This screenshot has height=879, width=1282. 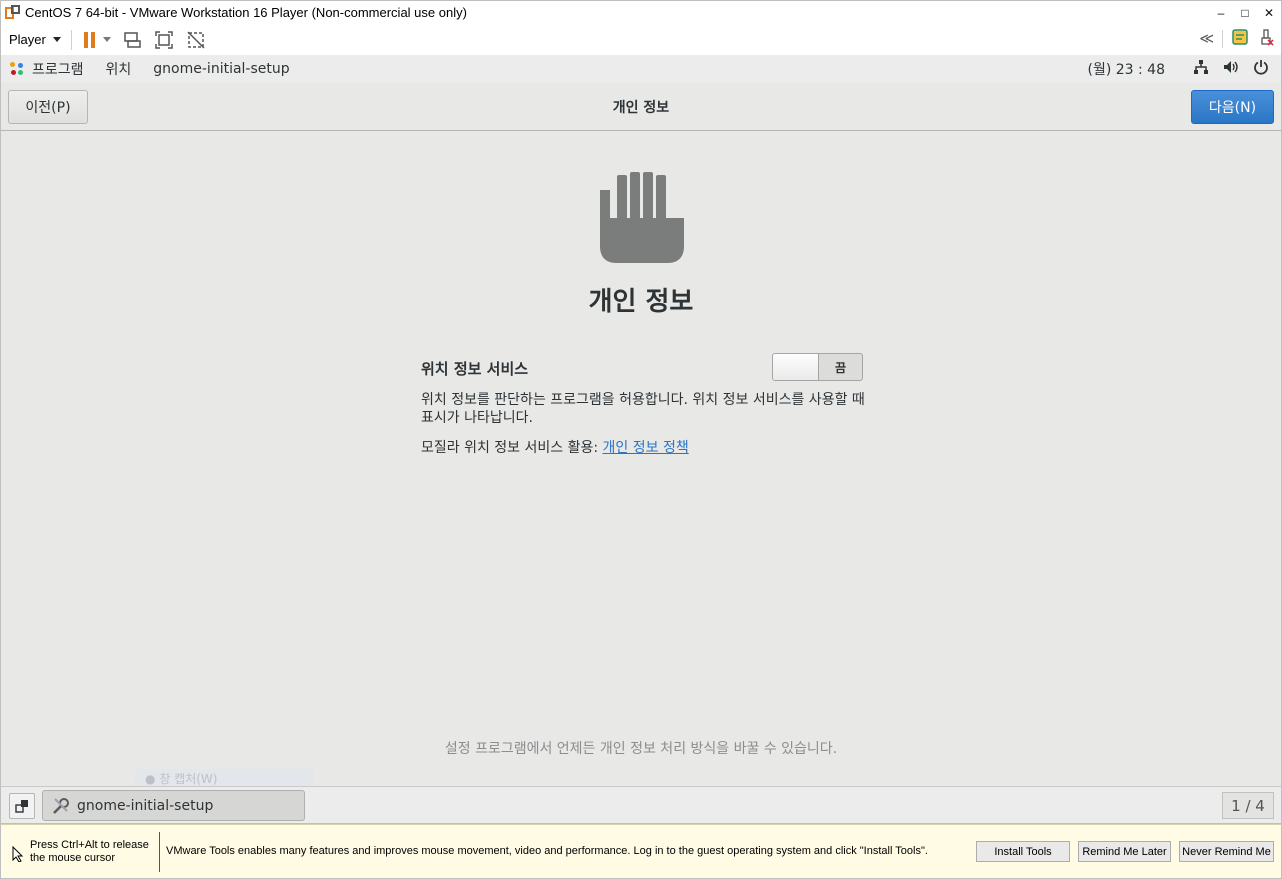 What do you see at coordinates (27, 39) in the screenshot?
I see `player-menu-label: Player` at bounding box center [27, 39].